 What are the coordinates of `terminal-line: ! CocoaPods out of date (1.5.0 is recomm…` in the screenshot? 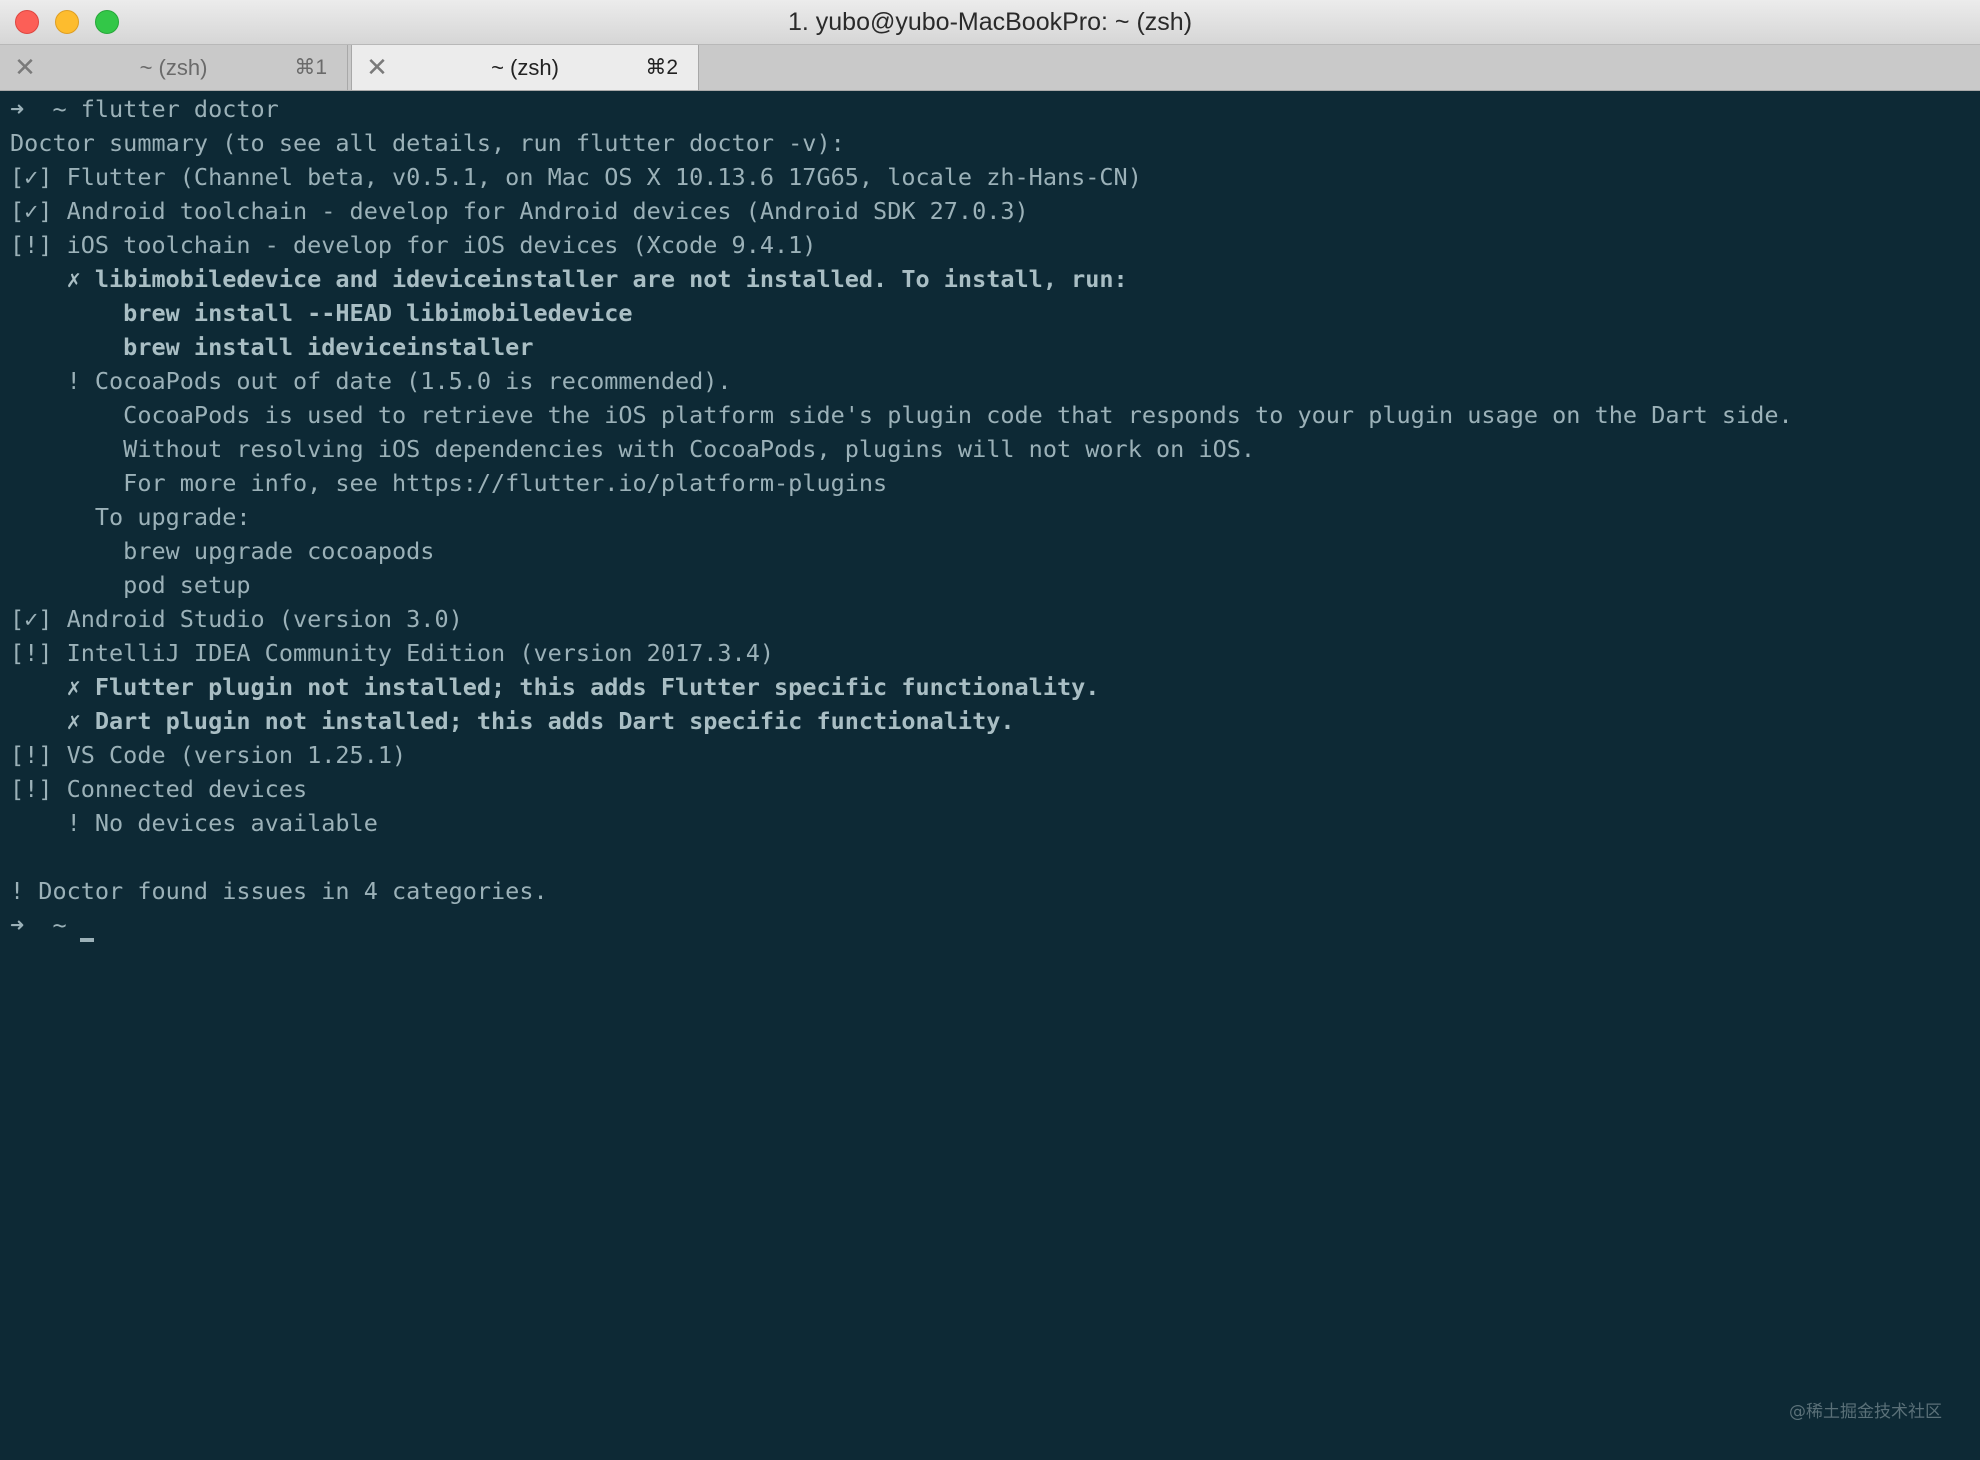 It's located at (371, 381).